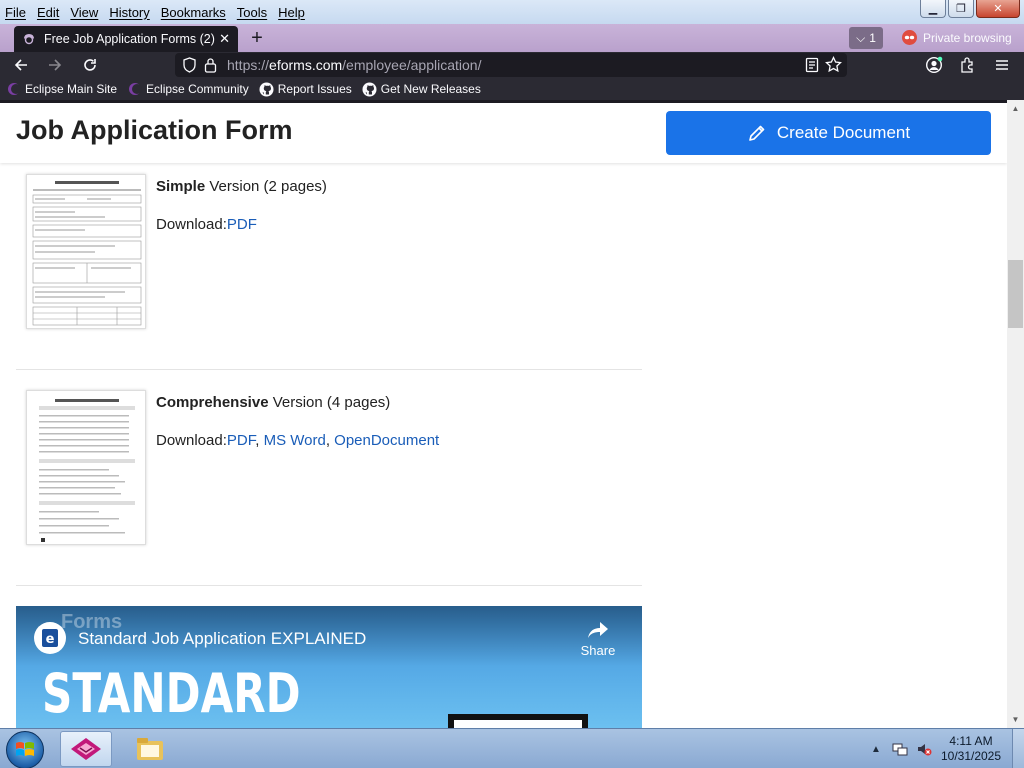  I want to click on menu-tools: Tools, so click(252, 12).